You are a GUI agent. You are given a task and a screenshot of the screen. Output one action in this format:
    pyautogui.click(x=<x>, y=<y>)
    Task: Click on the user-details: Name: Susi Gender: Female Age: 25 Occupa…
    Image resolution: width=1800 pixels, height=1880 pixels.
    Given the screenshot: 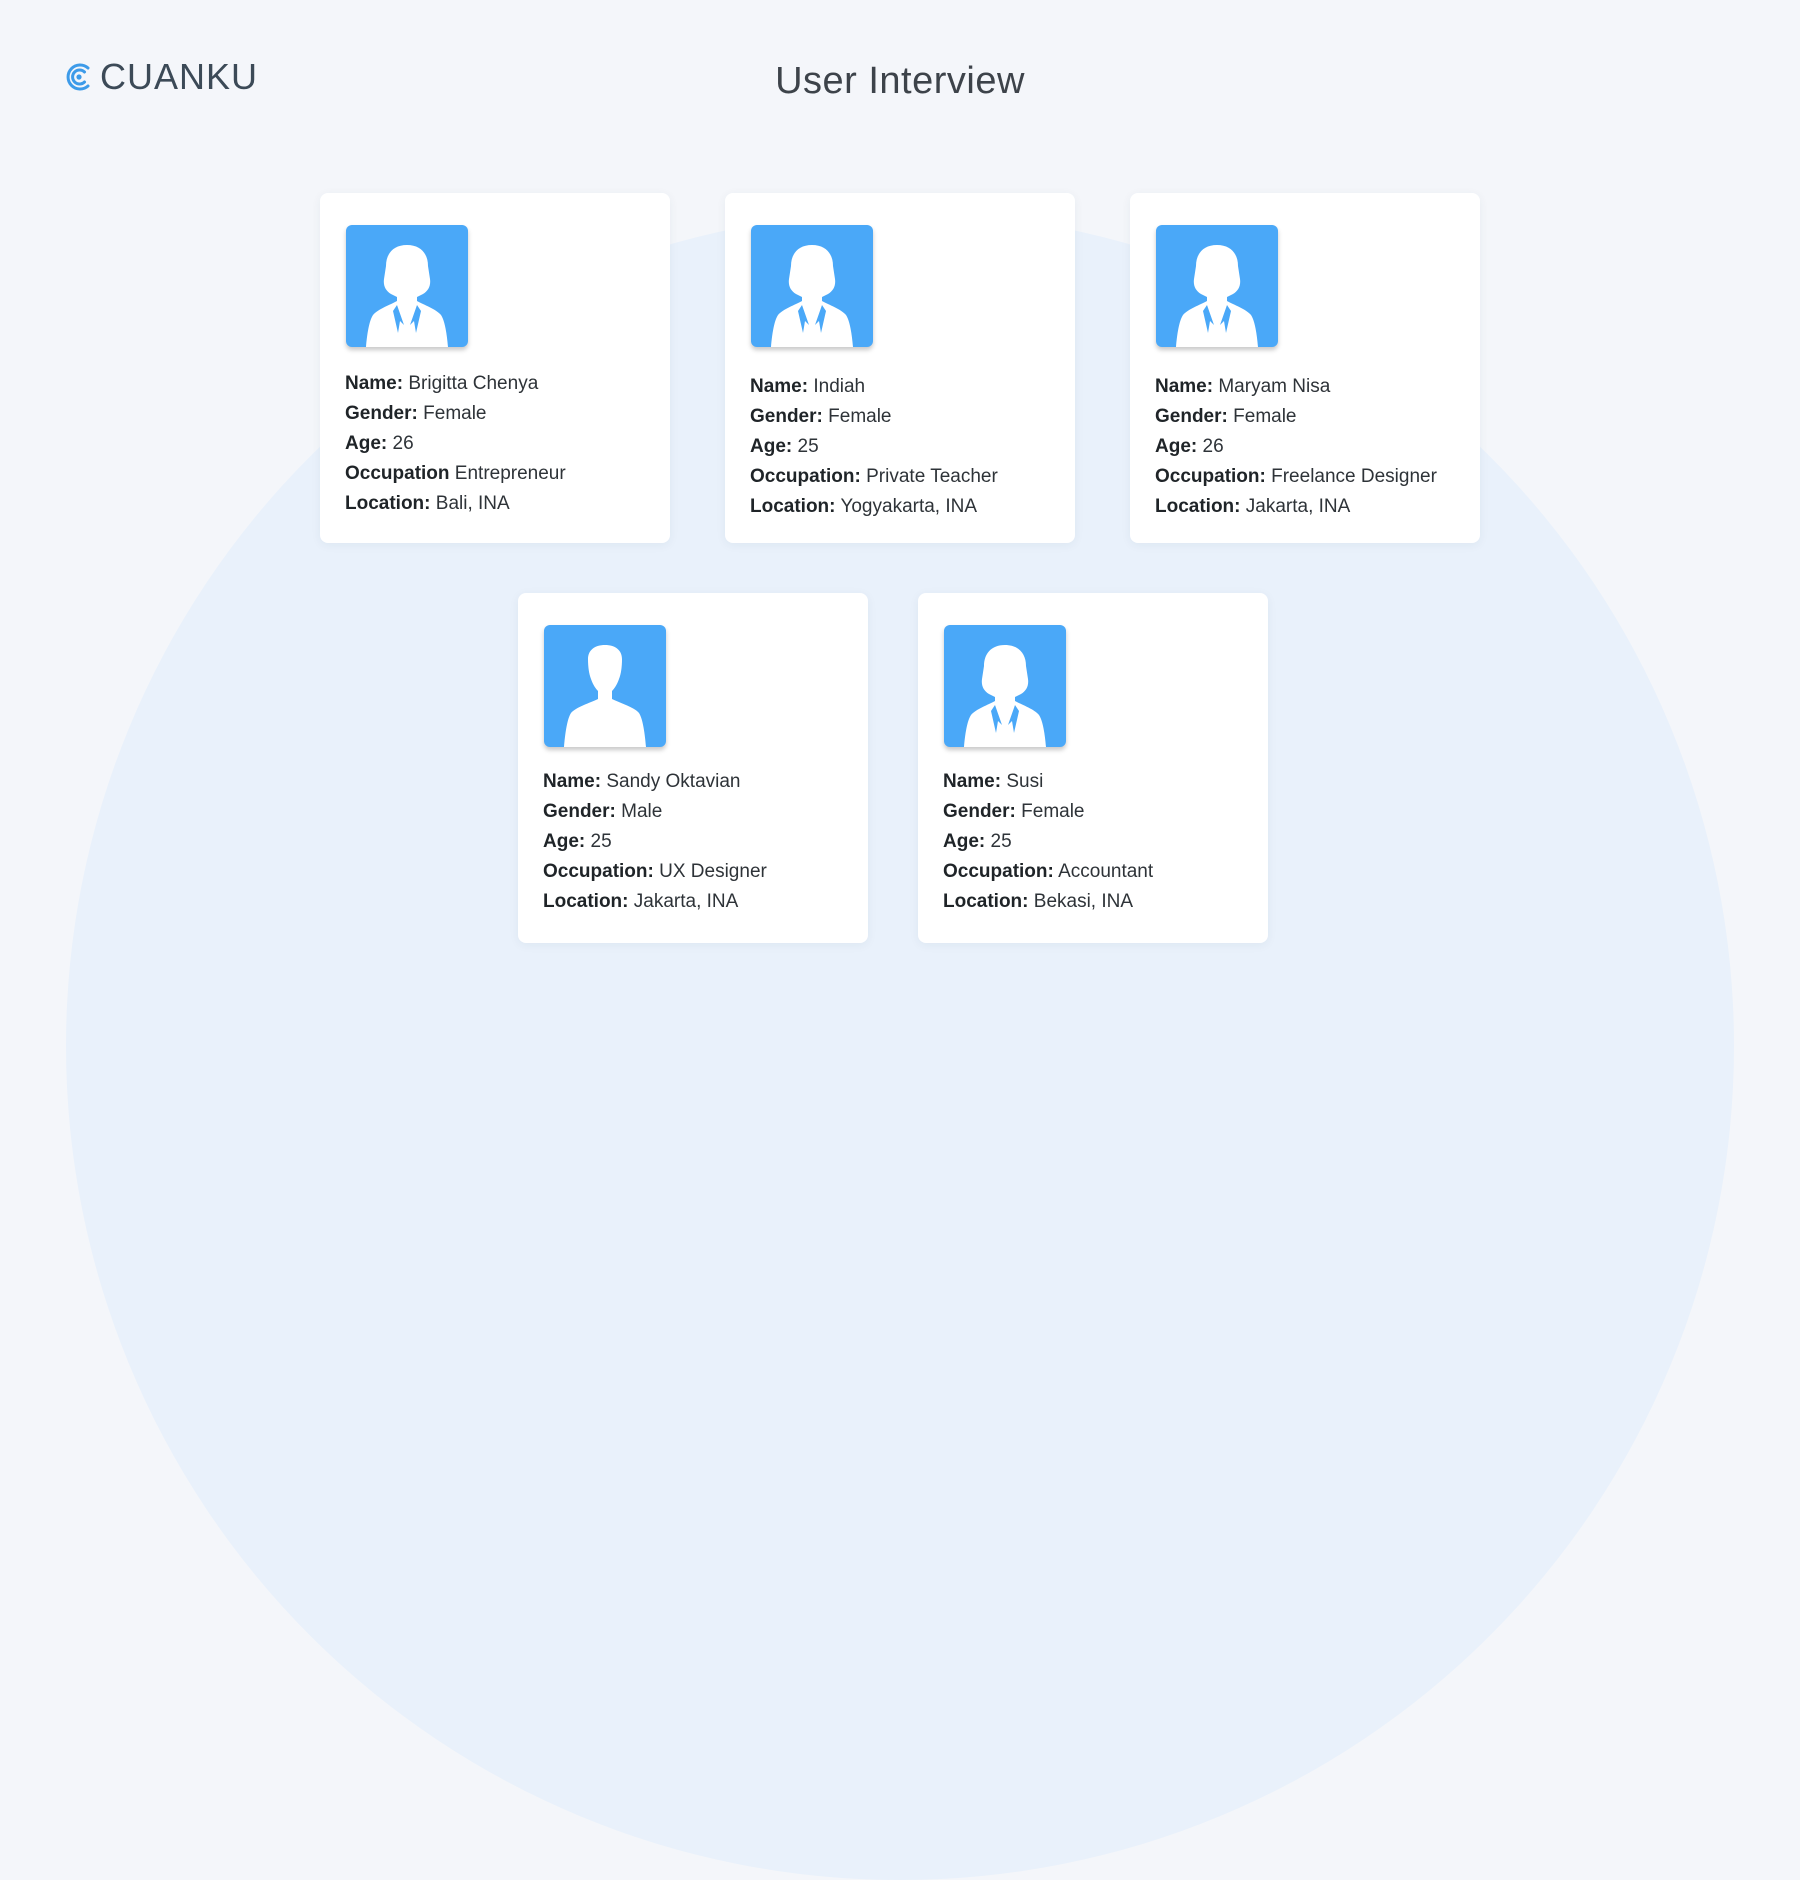 What is the action you would take?
    pyautogui.click(x=1048, y=842)
    